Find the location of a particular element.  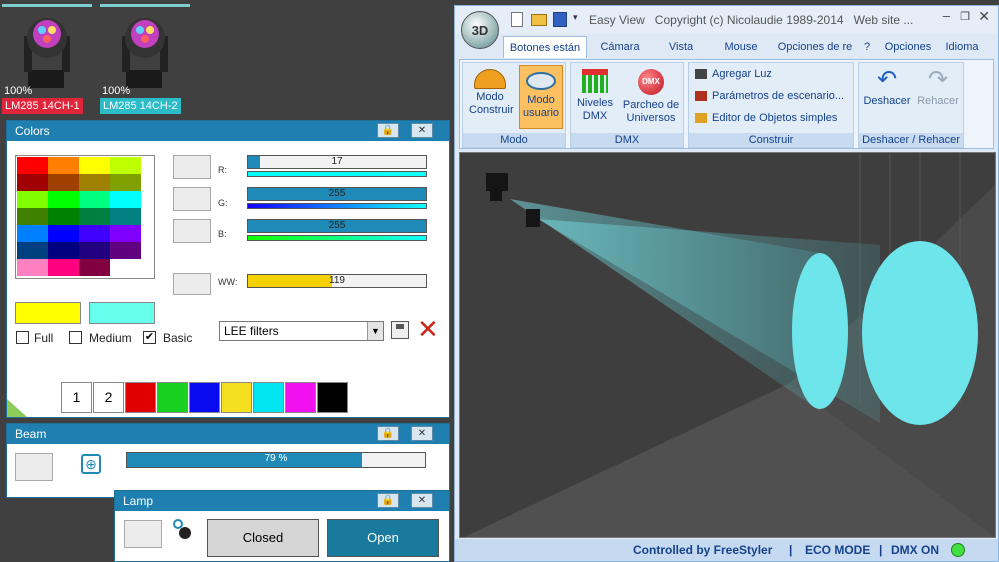

blue-preview-button is located at coordinates (192, 231).